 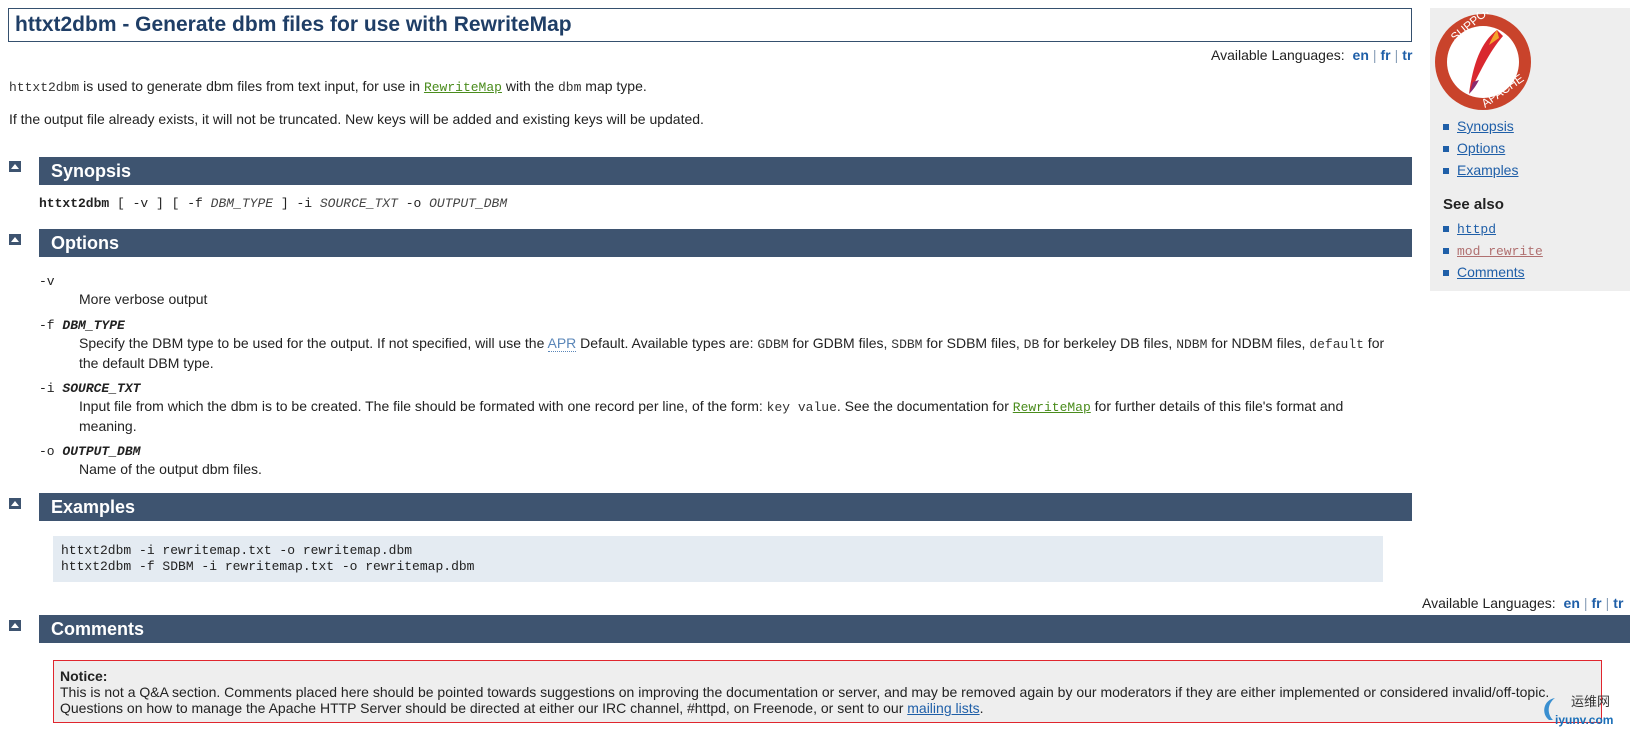 I want to click on sidebar-item-synopsis: Synopsis, so click(x=1480, y=129).